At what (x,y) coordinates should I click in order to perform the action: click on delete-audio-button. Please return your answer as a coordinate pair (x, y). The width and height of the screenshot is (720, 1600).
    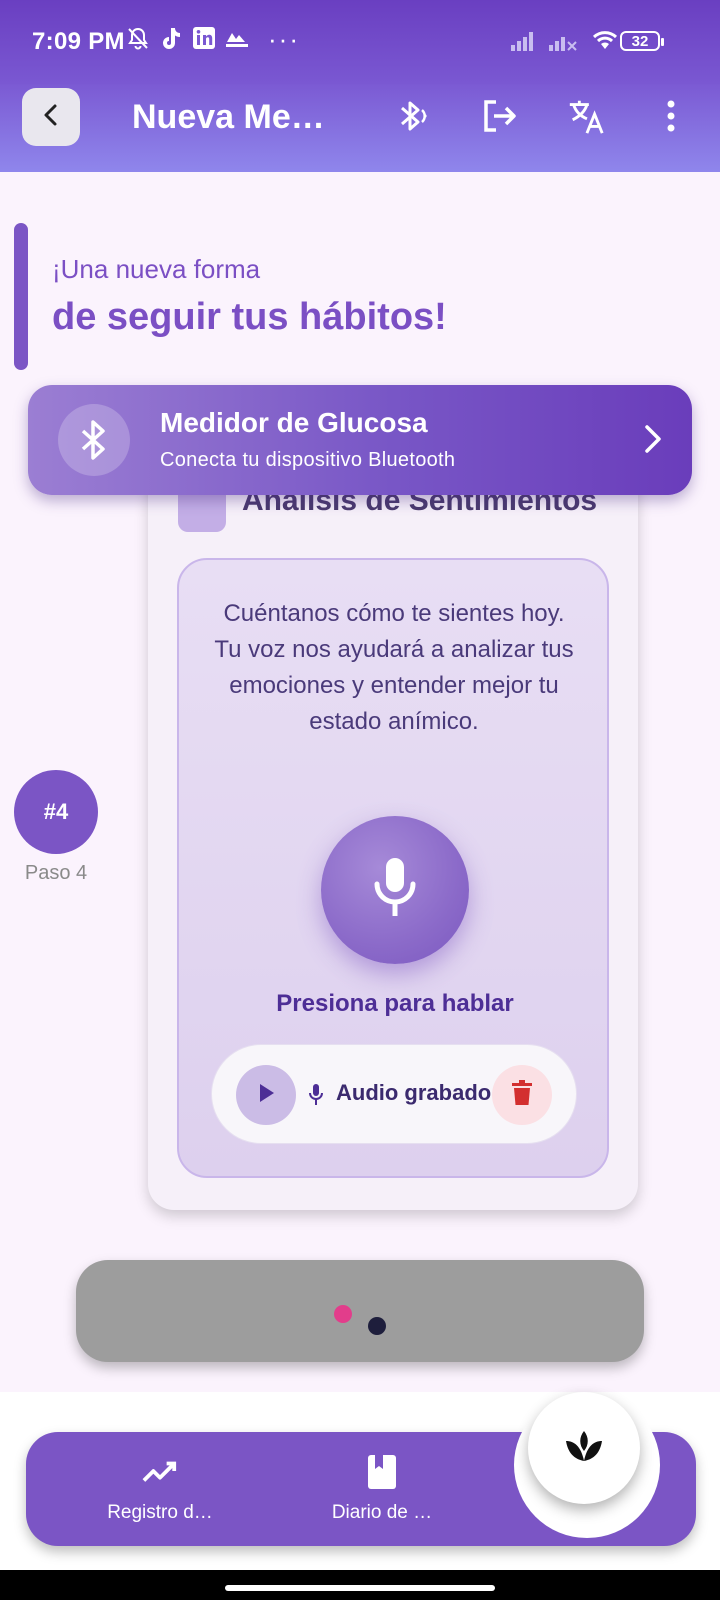
    Looking at the image, I should click on (522, 1095).